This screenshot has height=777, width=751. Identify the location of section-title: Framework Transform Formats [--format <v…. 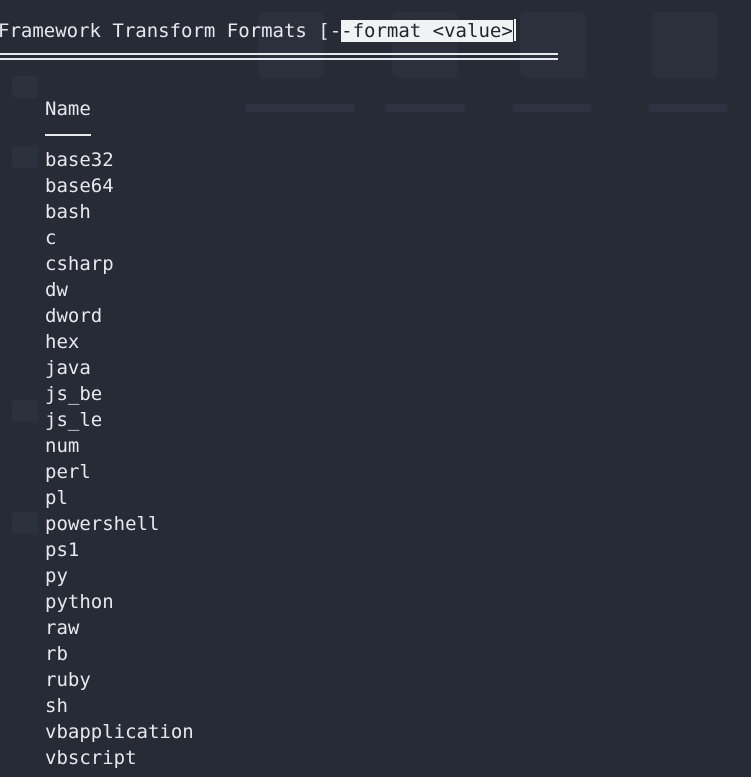
(262, 31).